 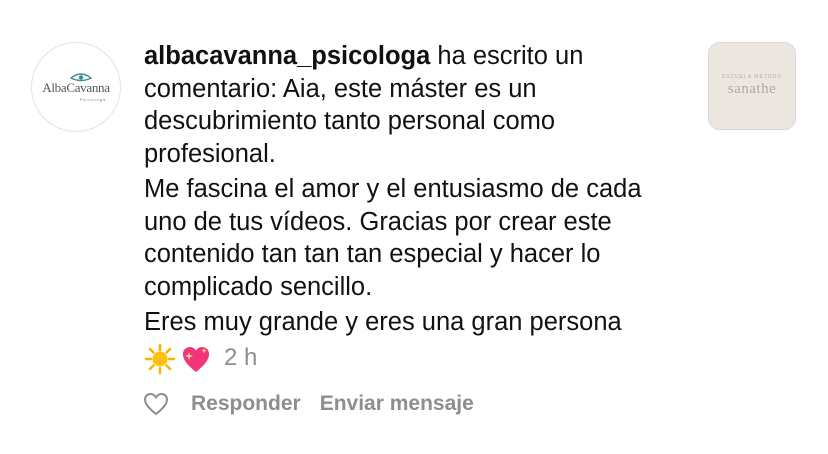 I want to click on comment-meta-line: 2 h, so click(x=416, y=359).